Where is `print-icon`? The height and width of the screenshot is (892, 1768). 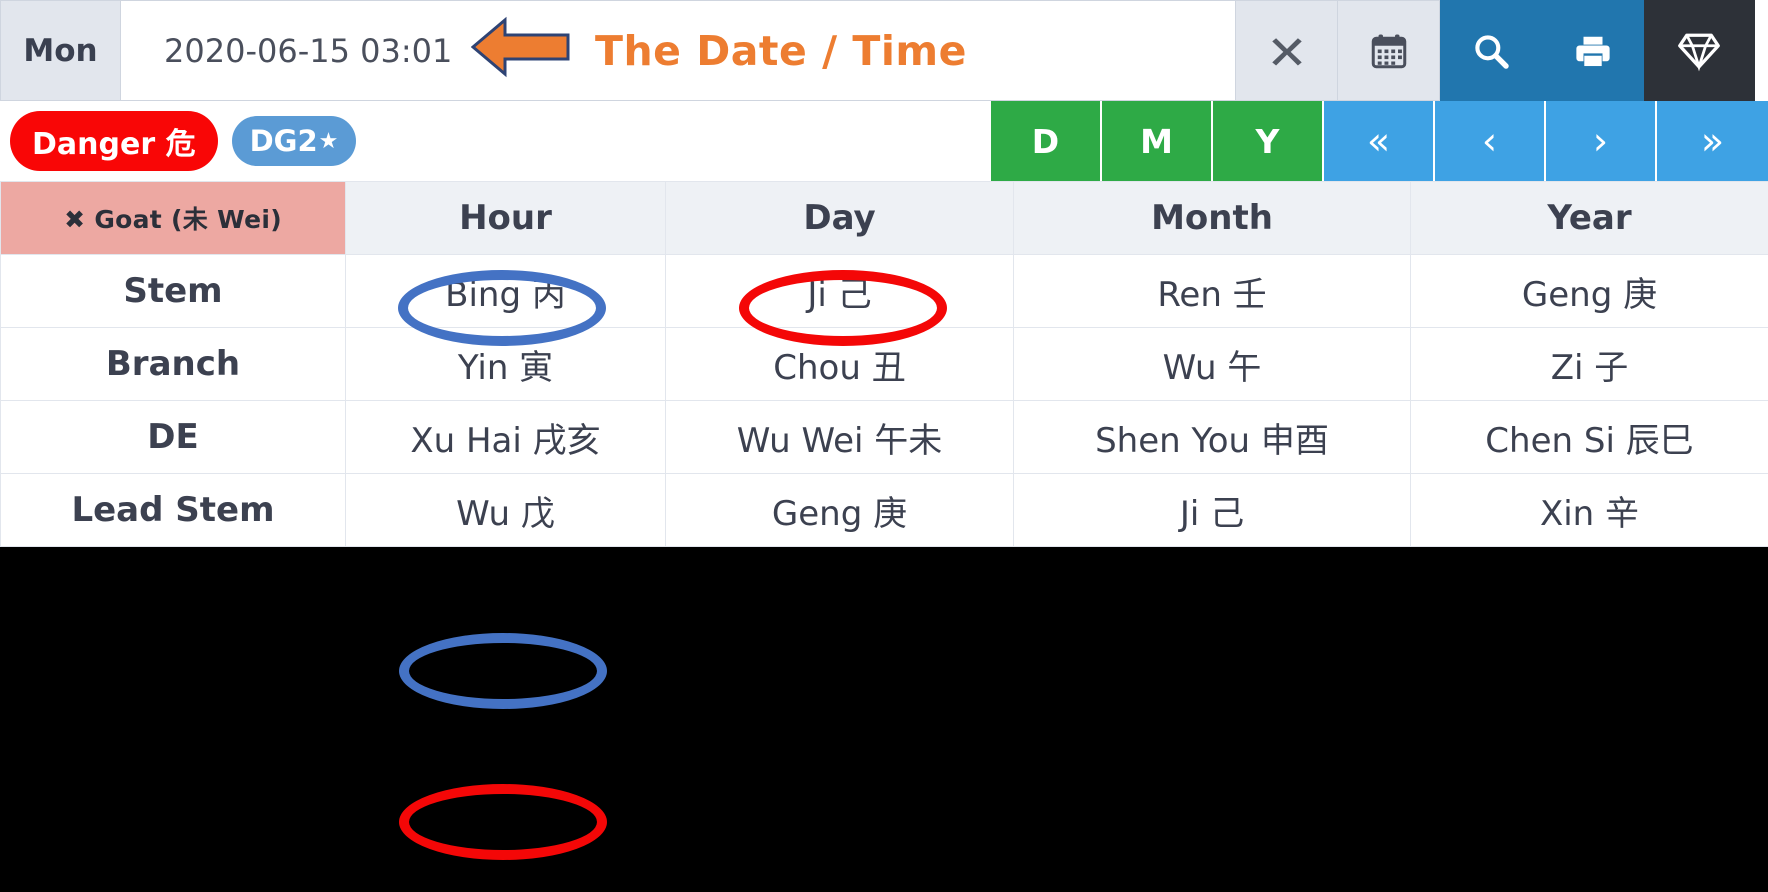 print-icon is located at coordinates (1593, 51).